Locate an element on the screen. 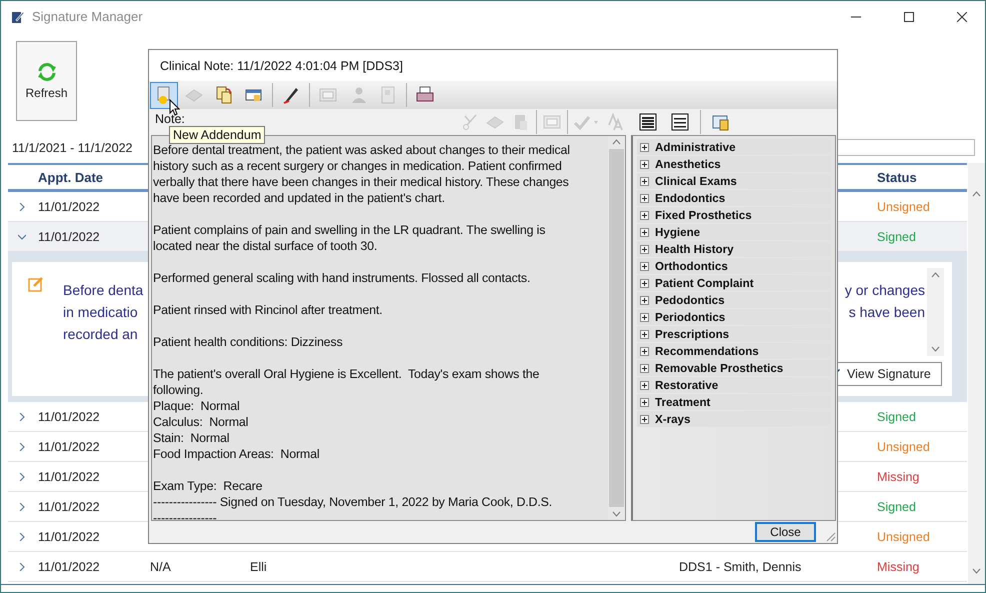 Image resolution: width=986 pixels, height=593 pixels. note-label: Note: is located at coordinates (170, 119).